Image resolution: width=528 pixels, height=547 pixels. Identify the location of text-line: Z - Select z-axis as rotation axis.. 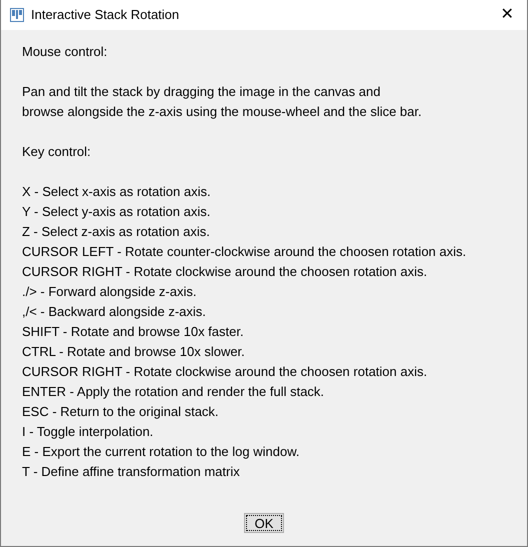
(116, 232).